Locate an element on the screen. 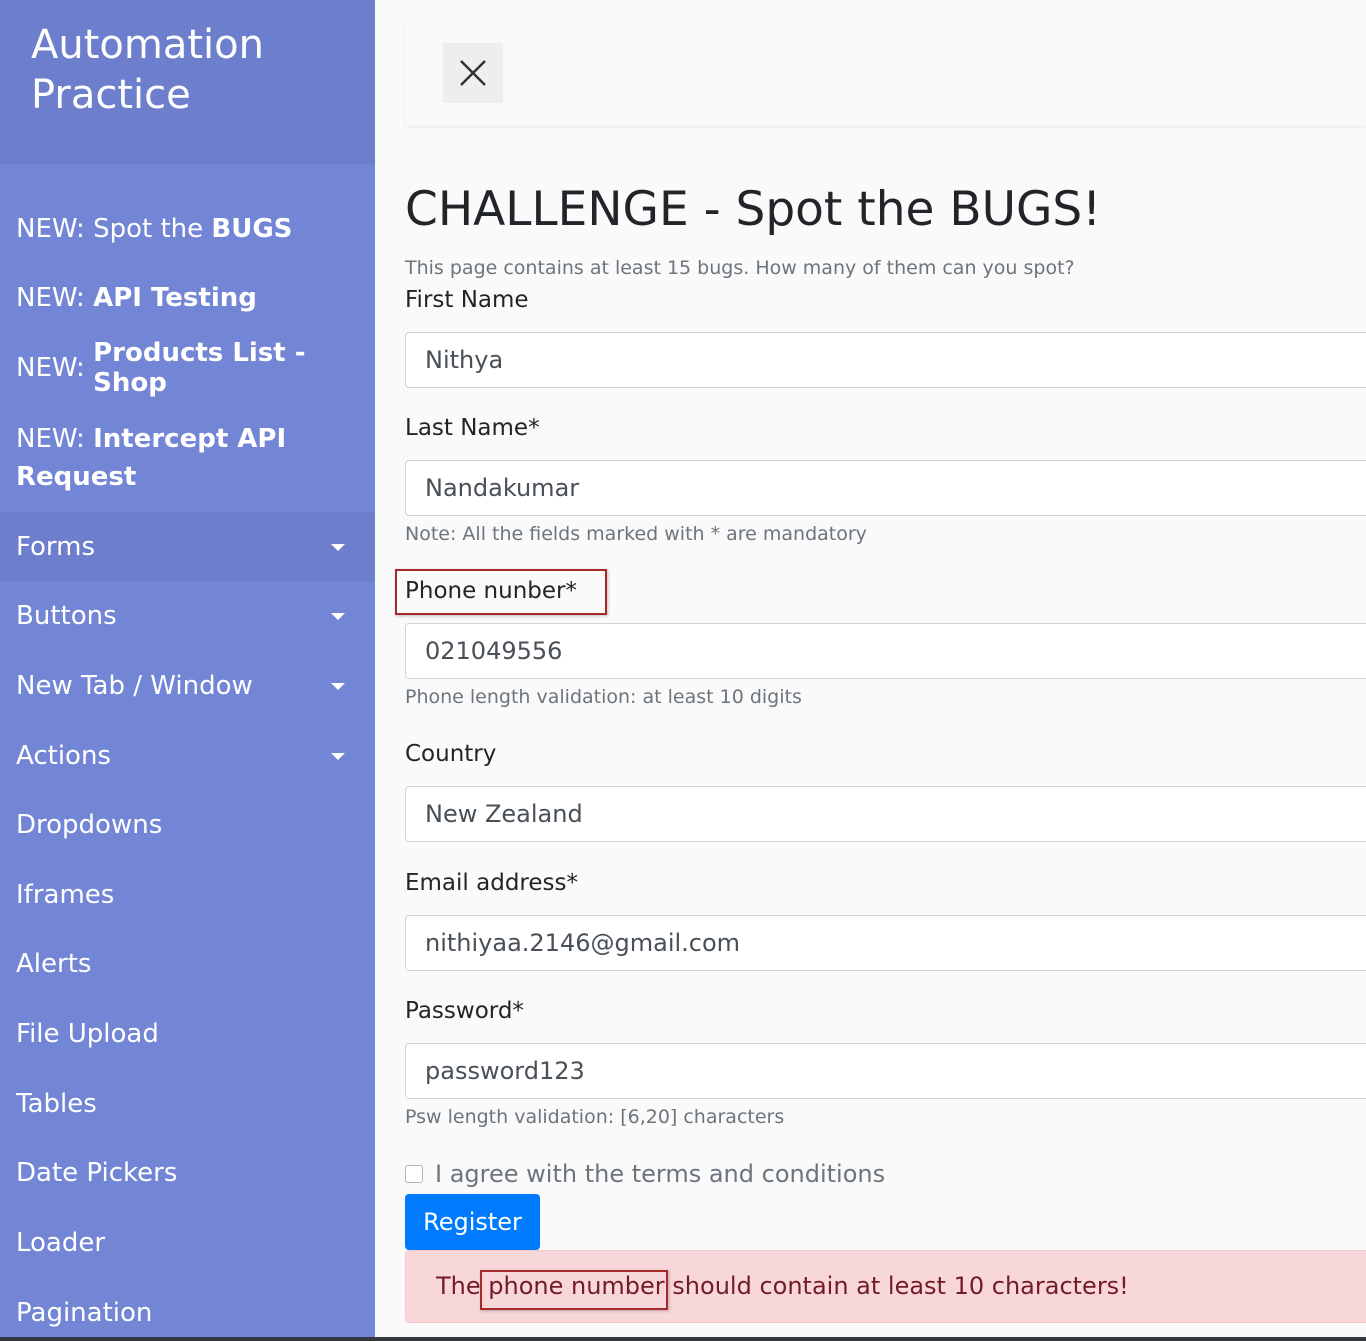 The height and width of the screenshot is (1341, 1366). sidebar-item-products-shop: NEW: Products List - Shop is located at coordinates (187, 368).